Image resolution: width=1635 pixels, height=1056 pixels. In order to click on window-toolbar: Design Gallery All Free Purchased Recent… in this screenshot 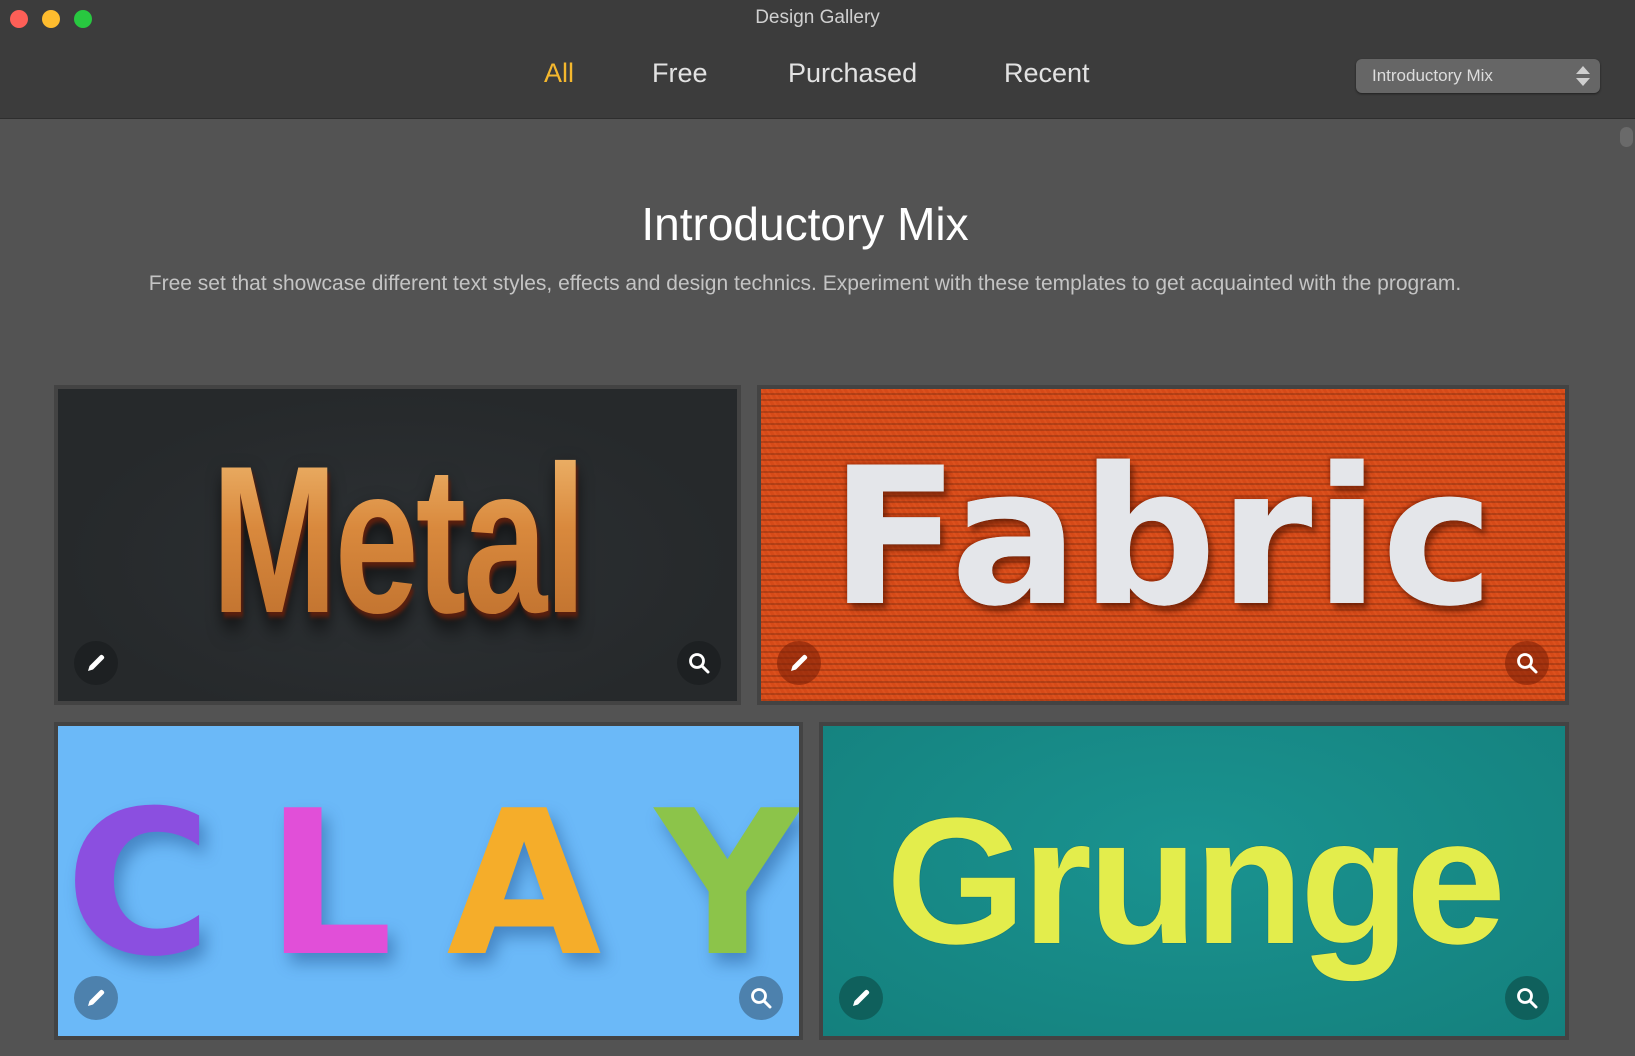, I will do `click(817, 59)`.